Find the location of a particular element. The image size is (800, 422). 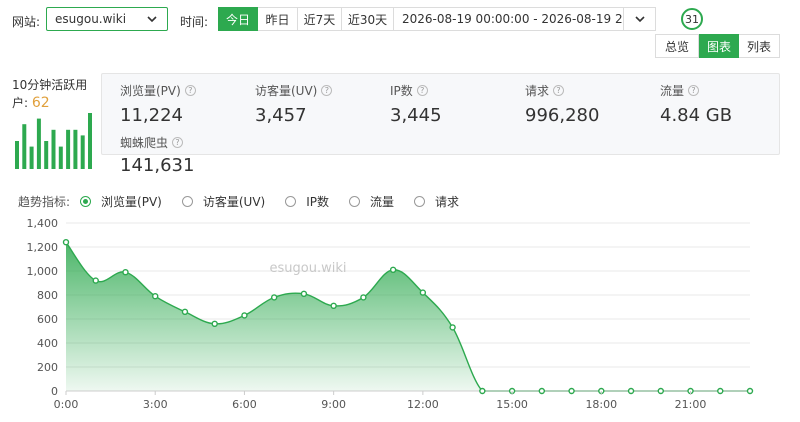

stat-pv-label: 浏览量(PV) is located at coordinates (150, 91).